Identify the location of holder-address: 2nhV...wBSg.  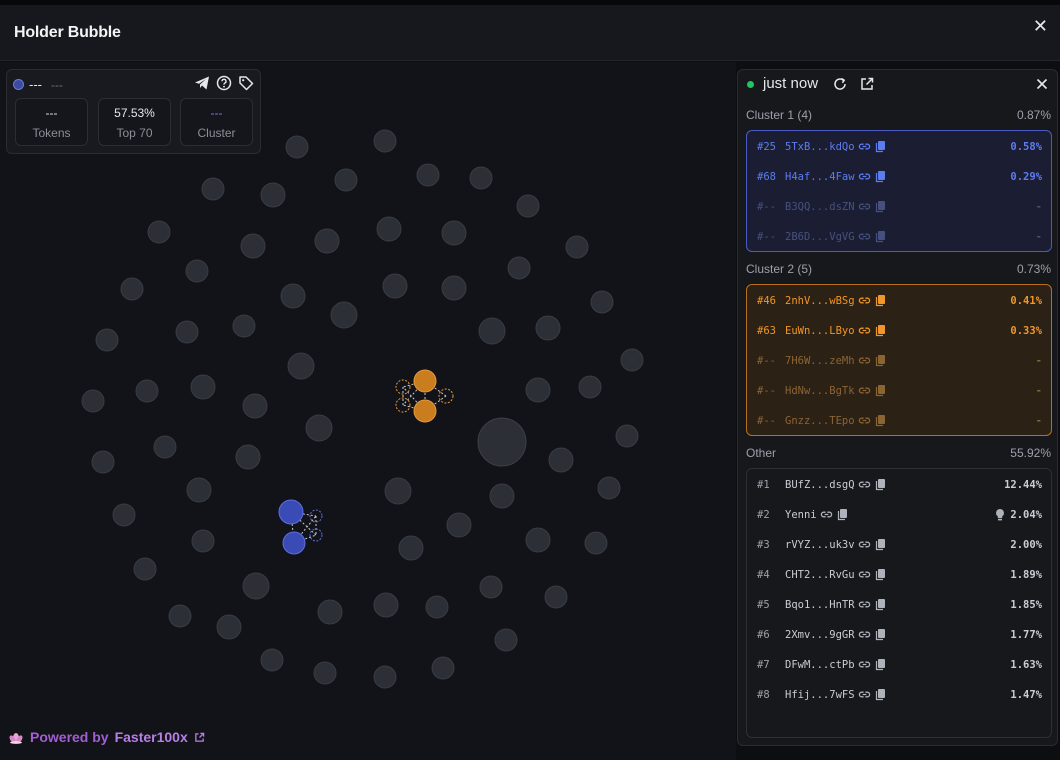
(820, 301).